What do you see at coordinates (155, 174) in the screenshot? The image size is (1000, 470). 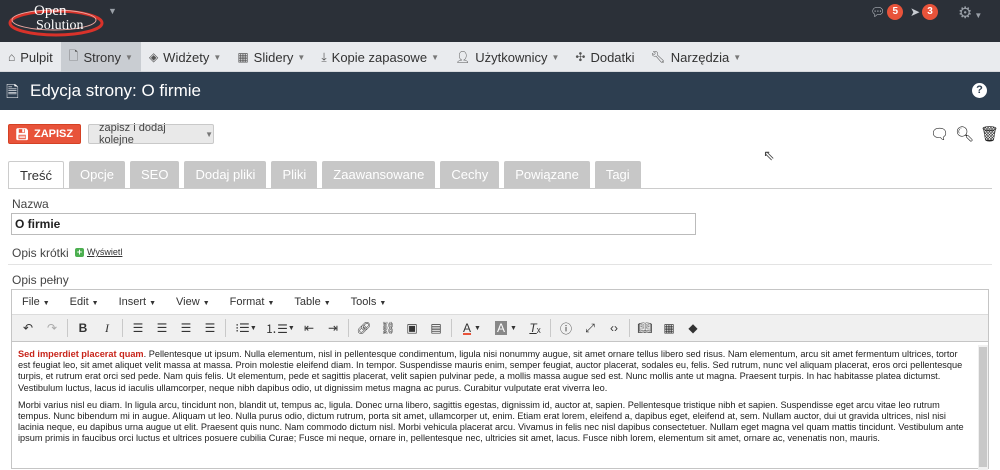 I see `tab-seo: SEO` at bounding box center [155, 174].